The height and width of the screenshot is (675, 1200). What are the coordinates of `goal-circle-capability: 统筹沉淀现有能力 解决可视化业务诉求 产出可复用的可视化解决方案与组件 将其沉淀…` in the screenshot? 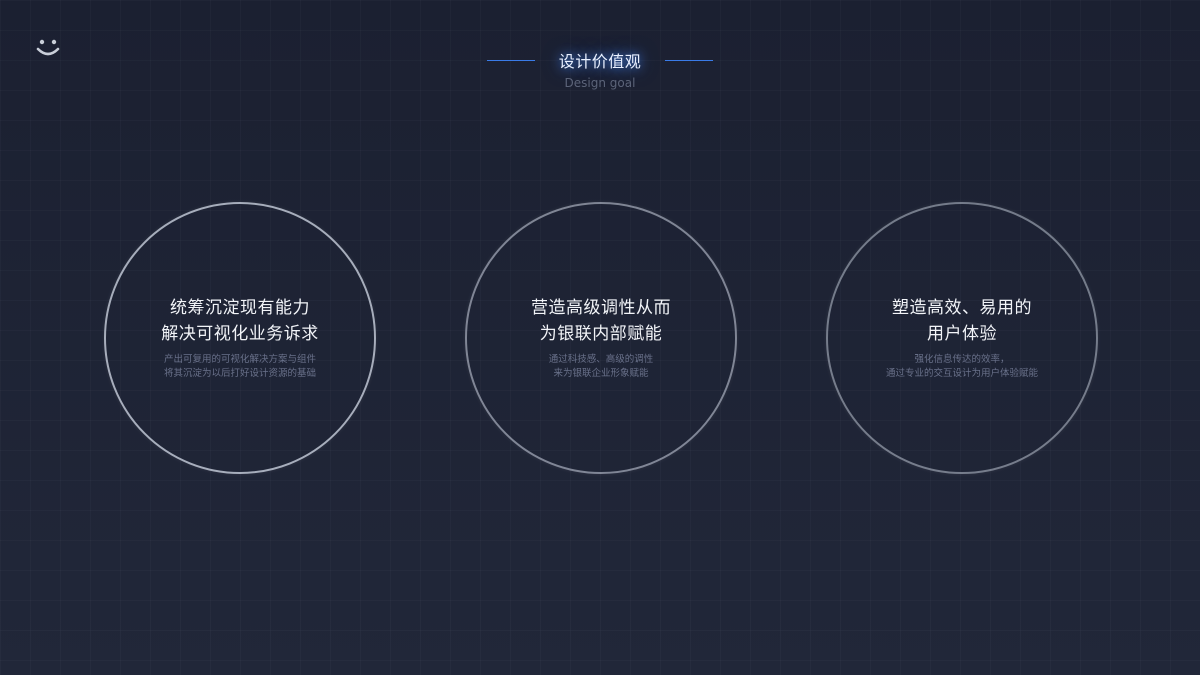 It's located at (240, 338).